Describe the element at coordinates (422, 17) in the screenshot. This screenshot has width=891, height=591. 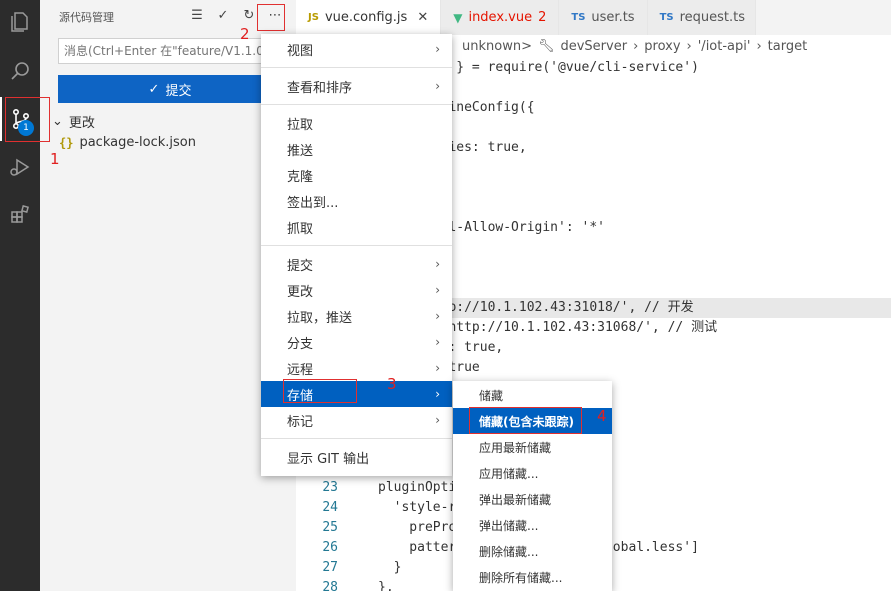
I see `close-icon: ✕` at that location.